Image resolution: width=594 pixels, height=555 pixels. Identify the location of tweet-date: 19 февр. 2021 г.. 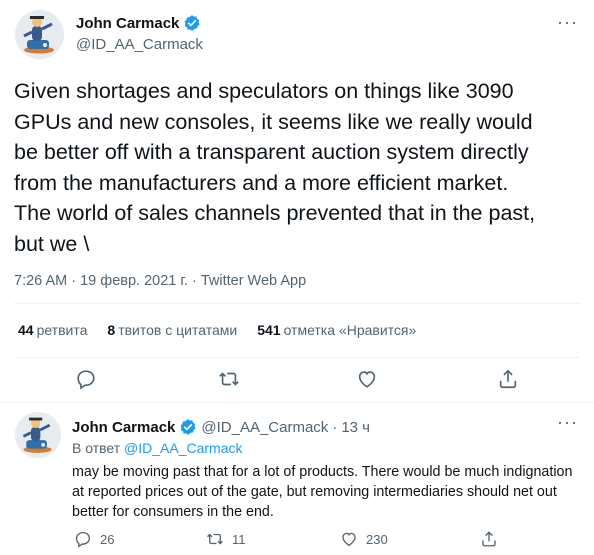
(134, 281).